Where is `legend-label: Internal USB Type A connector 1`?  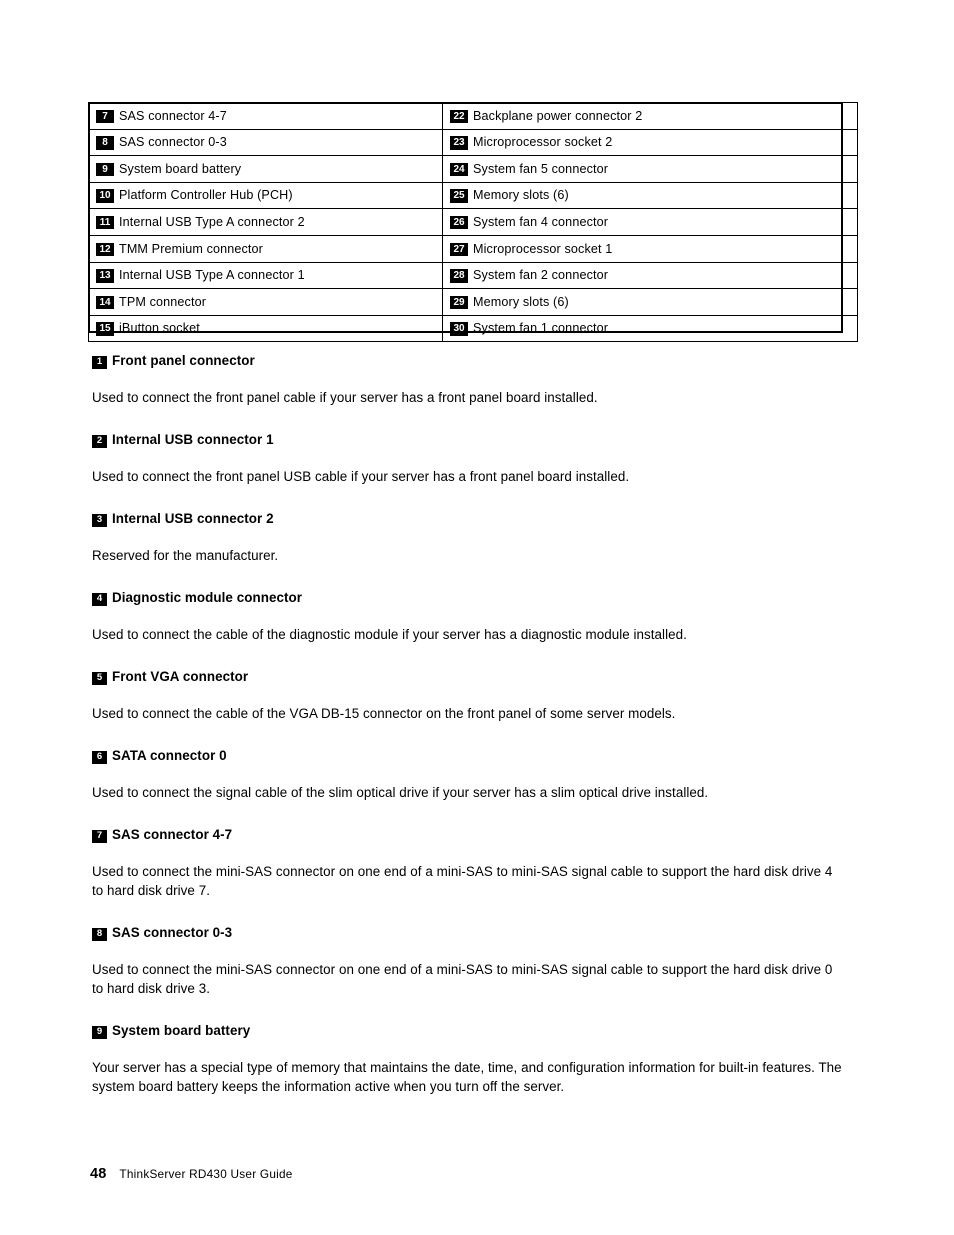 legend-label: Internal USB Type A connector 1 is located at coordinates (212, 275).